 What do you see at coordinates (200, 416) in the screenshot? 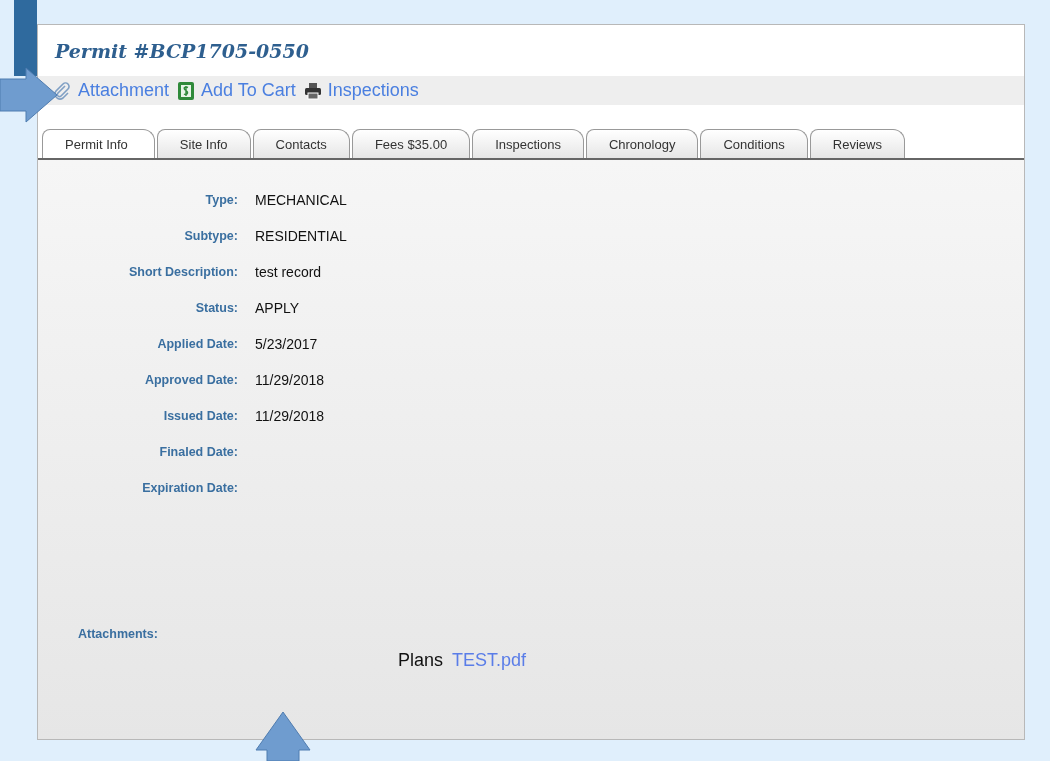
I see `field-label: Issued Date:` at bounding box center [200, 416].